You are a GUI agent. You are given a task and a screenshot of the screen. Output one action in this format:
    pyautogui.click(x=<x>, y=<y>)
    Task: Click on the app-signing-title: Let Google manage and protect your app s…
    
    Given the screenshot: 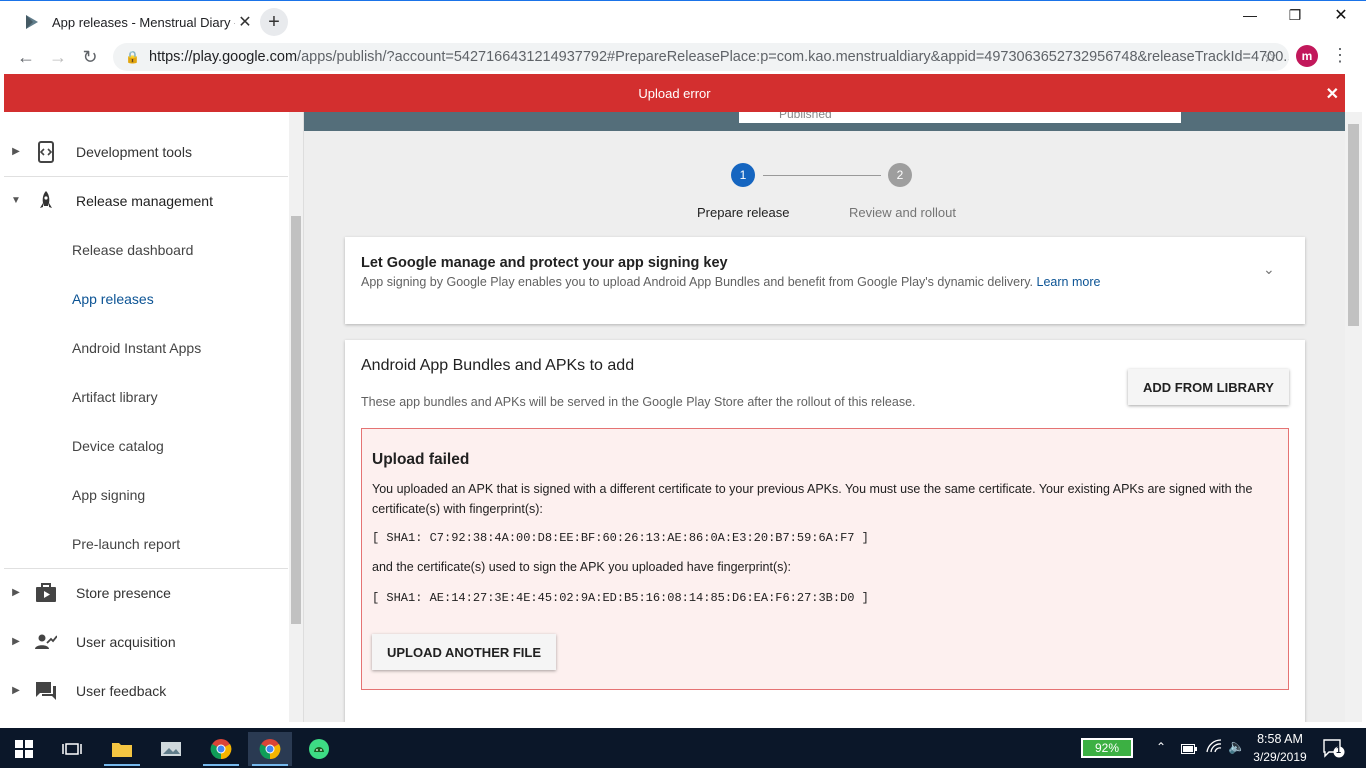 What is the action you would take?
    pyautogui.click(x=544, y=263)
    